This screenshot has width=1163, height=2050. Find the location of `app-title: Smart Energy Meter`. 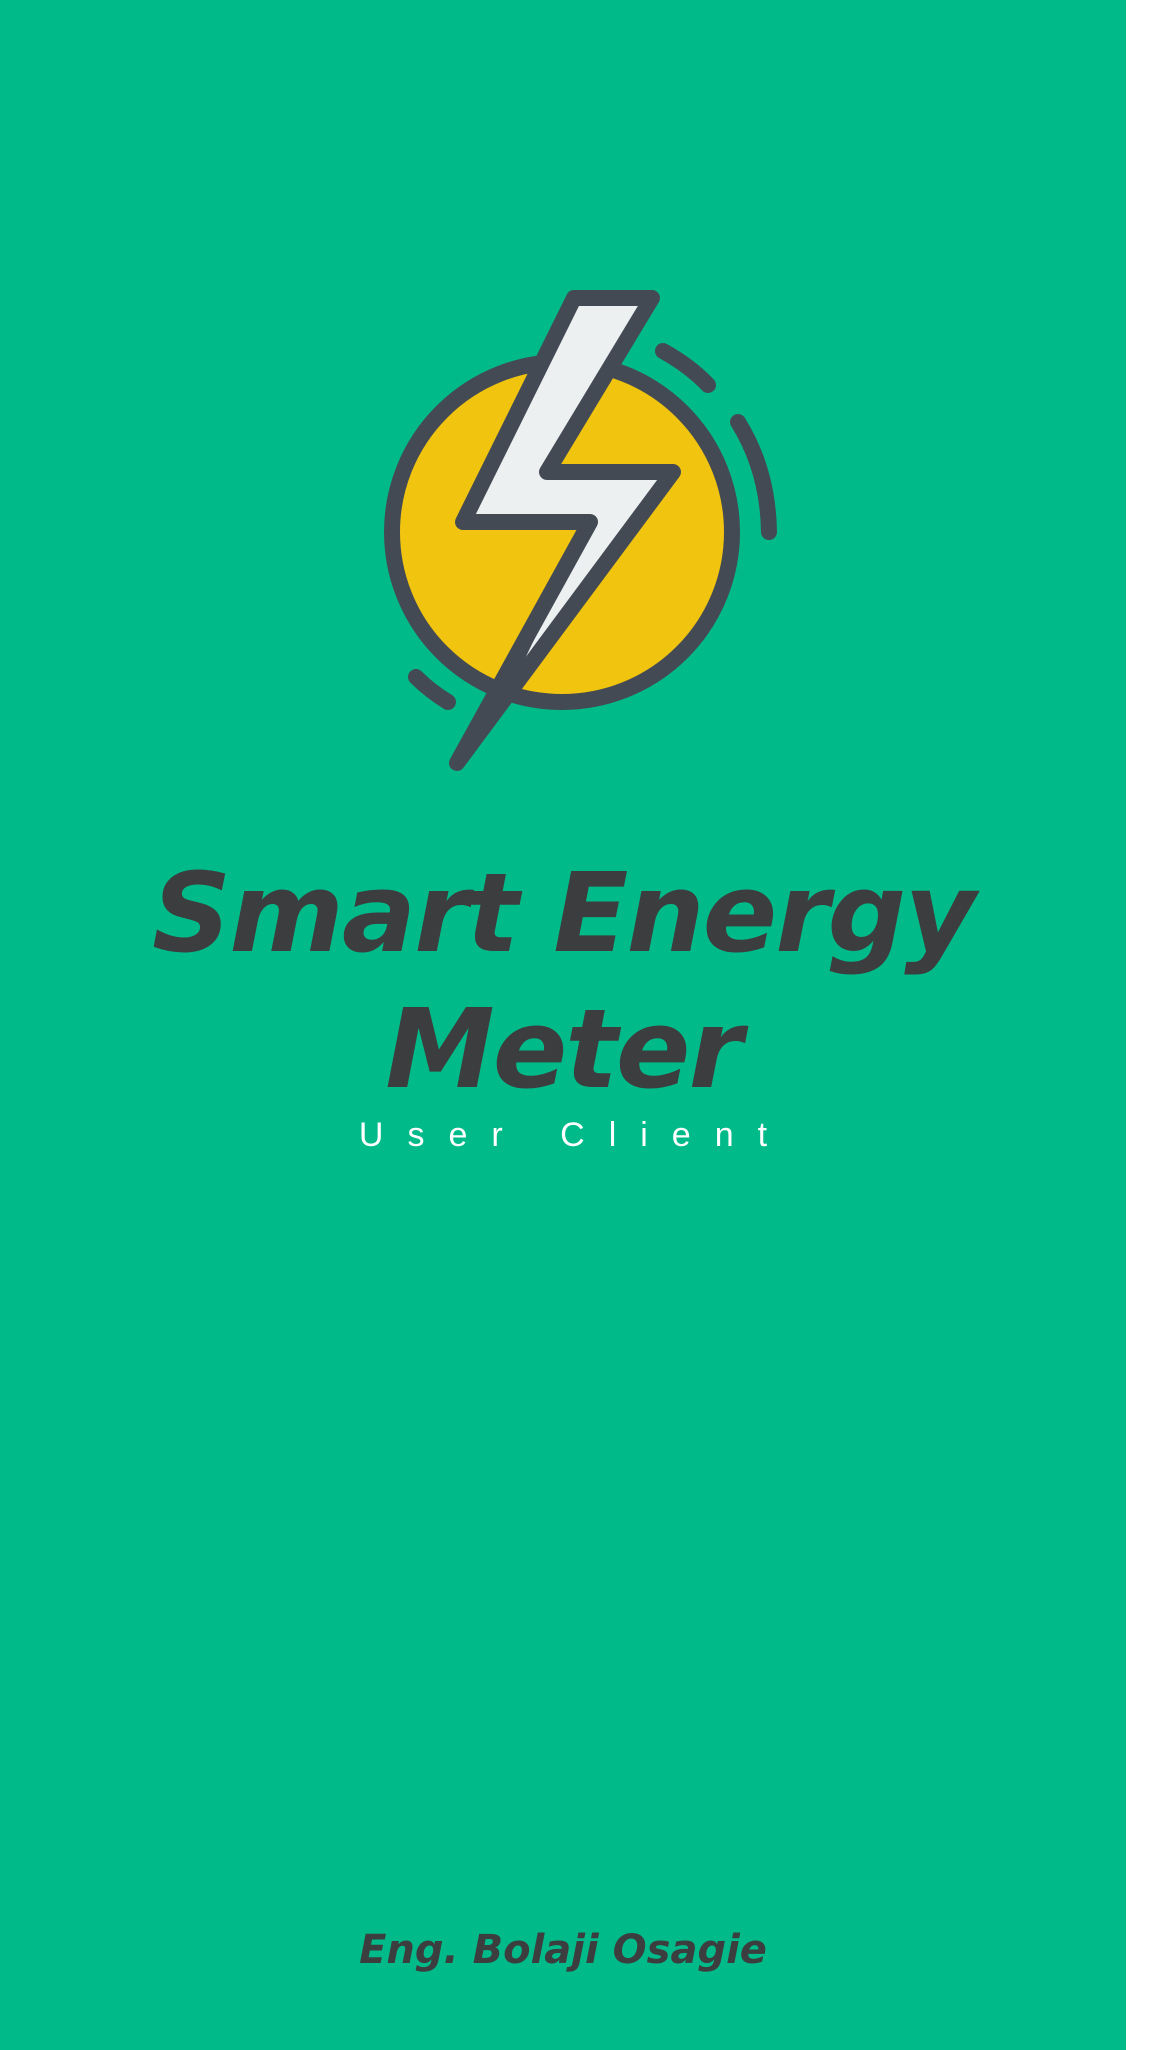

app-title: Smart Energy Meter is located at coordinates (564, 981).